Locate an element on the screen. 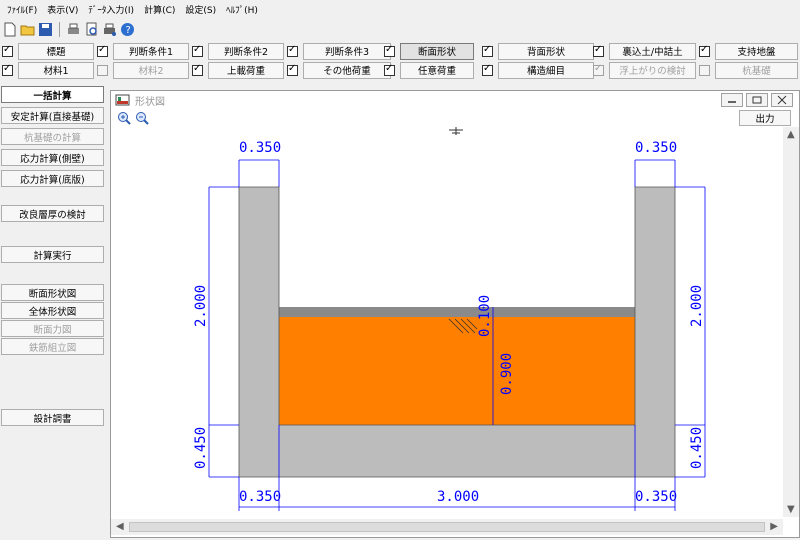  opt-support-ground: 支持地盤 is located at coordinates (748, 51).